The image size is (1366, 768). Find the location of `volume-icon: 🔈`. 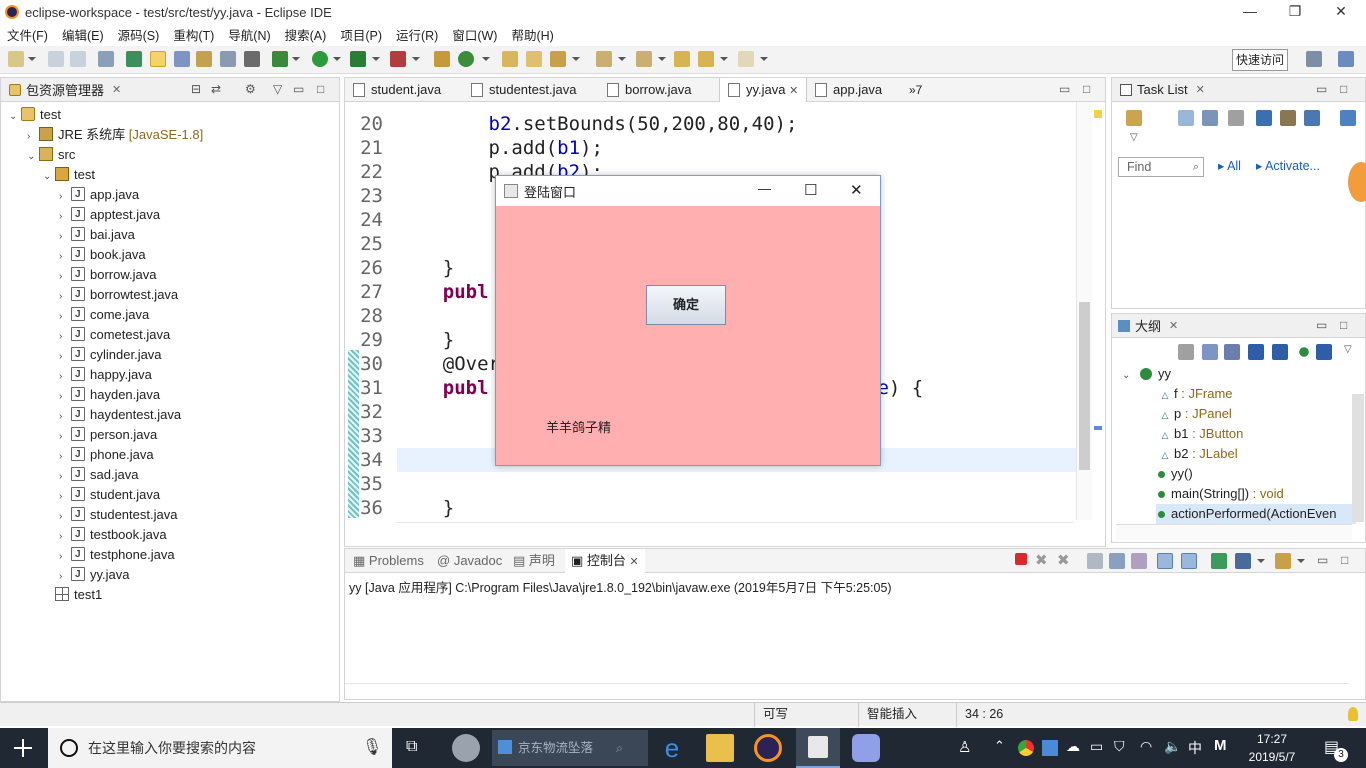

volume-icon: 🔈 is located at coordinates (1172, 746).